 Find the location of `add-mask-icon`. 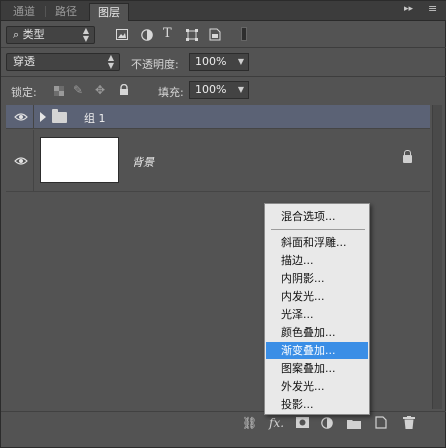

add-mask-icon is located at coordinates (302, 422).